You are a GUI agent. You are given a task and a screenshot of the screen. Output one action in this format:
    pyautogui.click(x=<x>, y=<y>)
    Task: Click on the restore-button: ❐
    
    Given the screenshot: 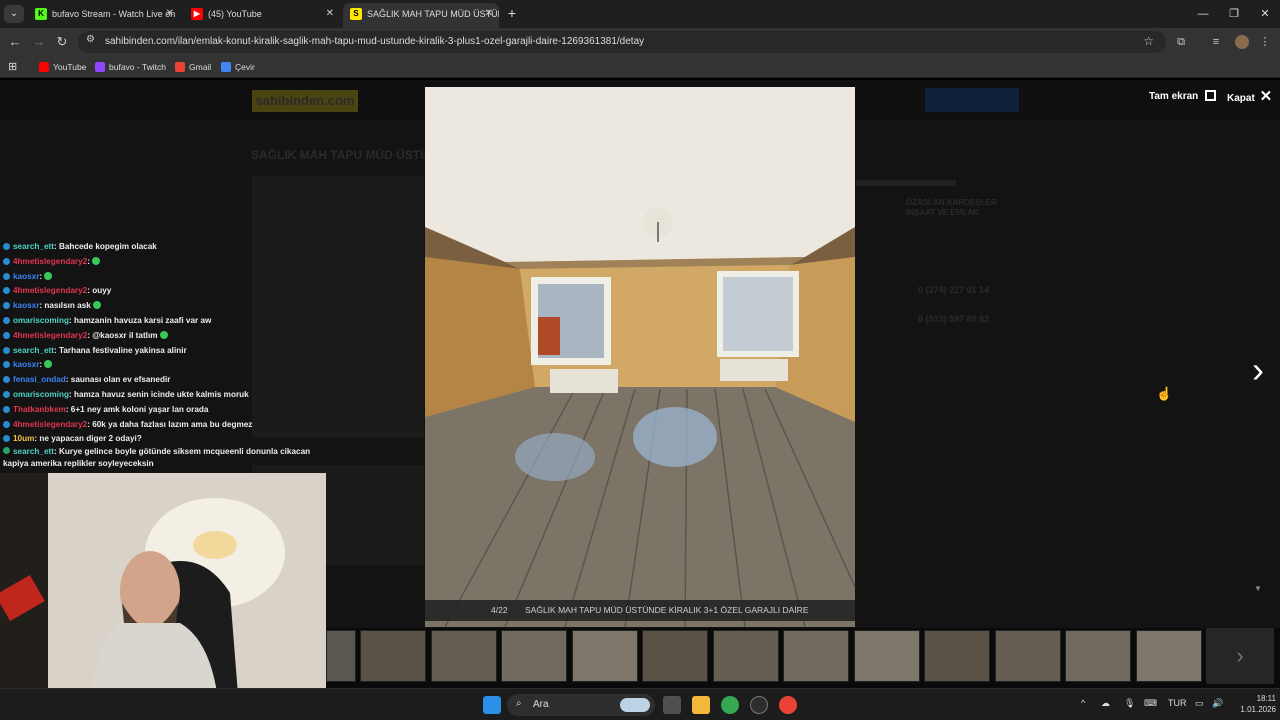 What is the action you would take?
    pyautogui.click(x=1234, y=14)
    